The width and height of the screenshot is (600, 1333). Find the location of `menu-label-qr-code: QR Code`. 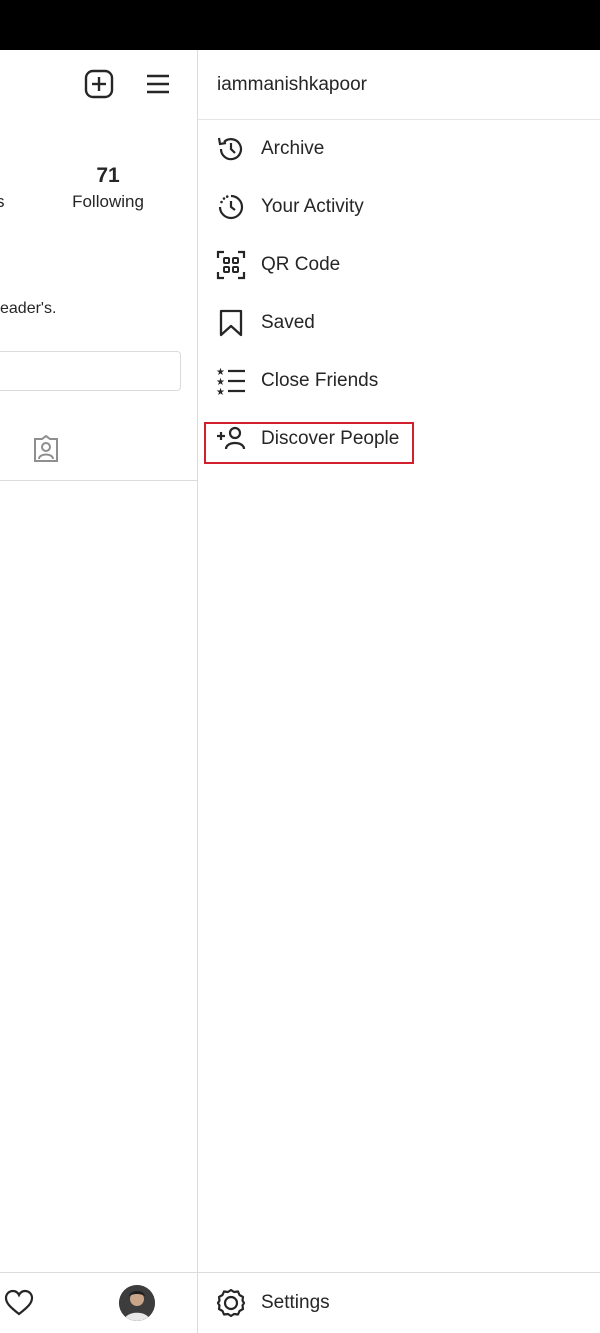

menu-label-qr-code: QR Code is located at coordinates (301, 264).